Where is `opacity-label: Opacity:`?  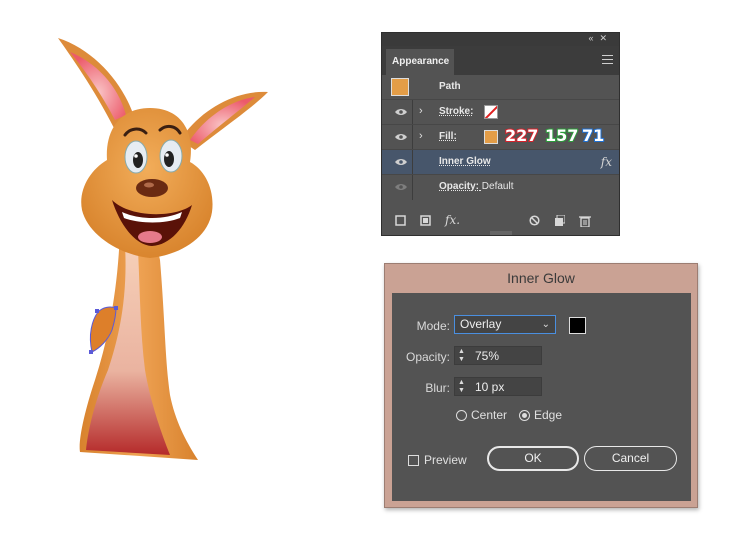 opacity-label: Opacity: is located at coordinates (427, 357).